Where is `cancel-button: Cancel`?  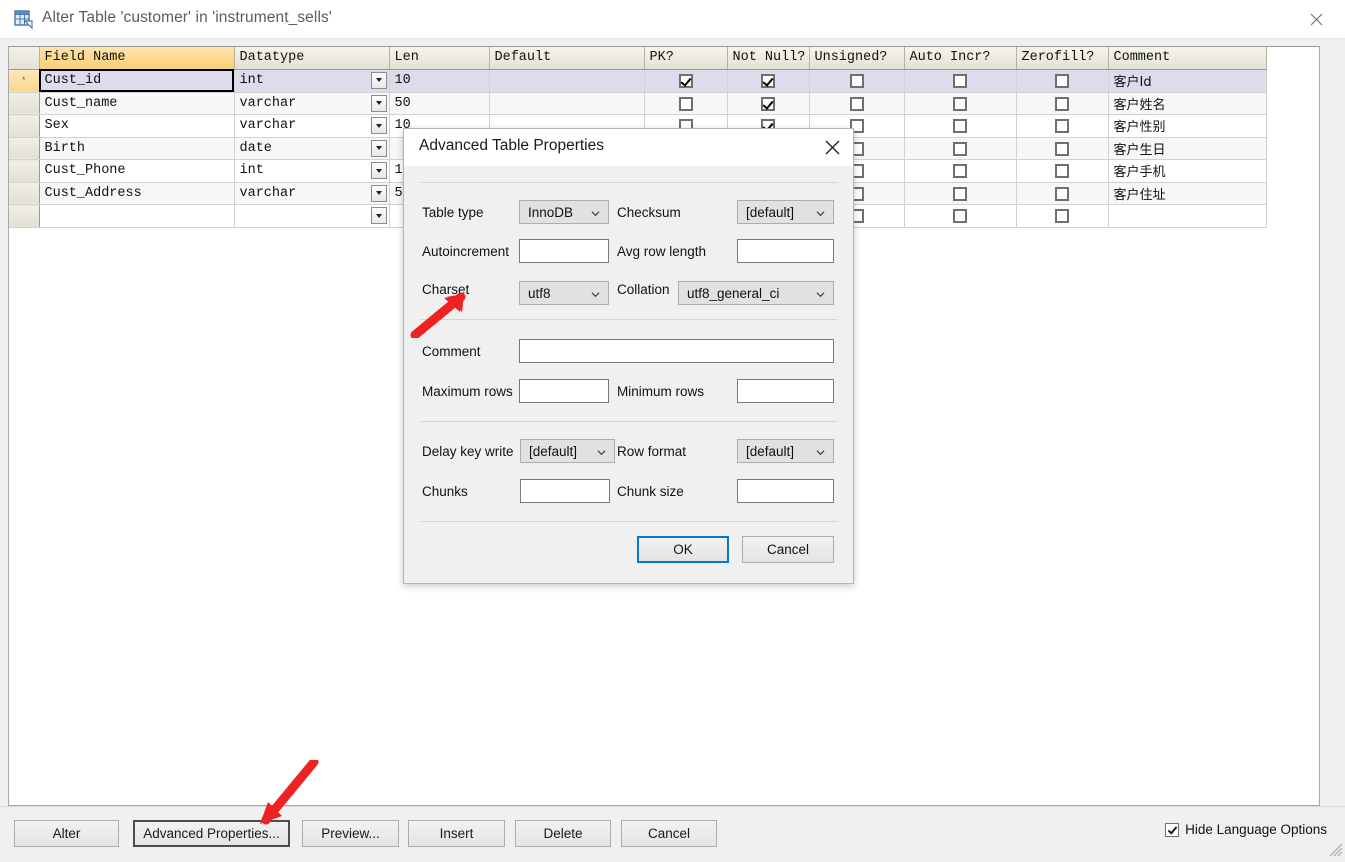
cancel-button: Cancel is located at coordinates (669, 833).